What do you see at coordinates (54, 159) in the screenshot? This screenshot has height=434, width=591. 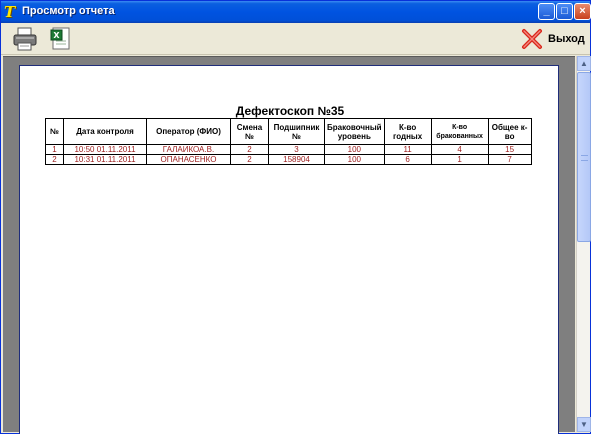 I see `cell-number: 2` at bounding box center [54, 159].